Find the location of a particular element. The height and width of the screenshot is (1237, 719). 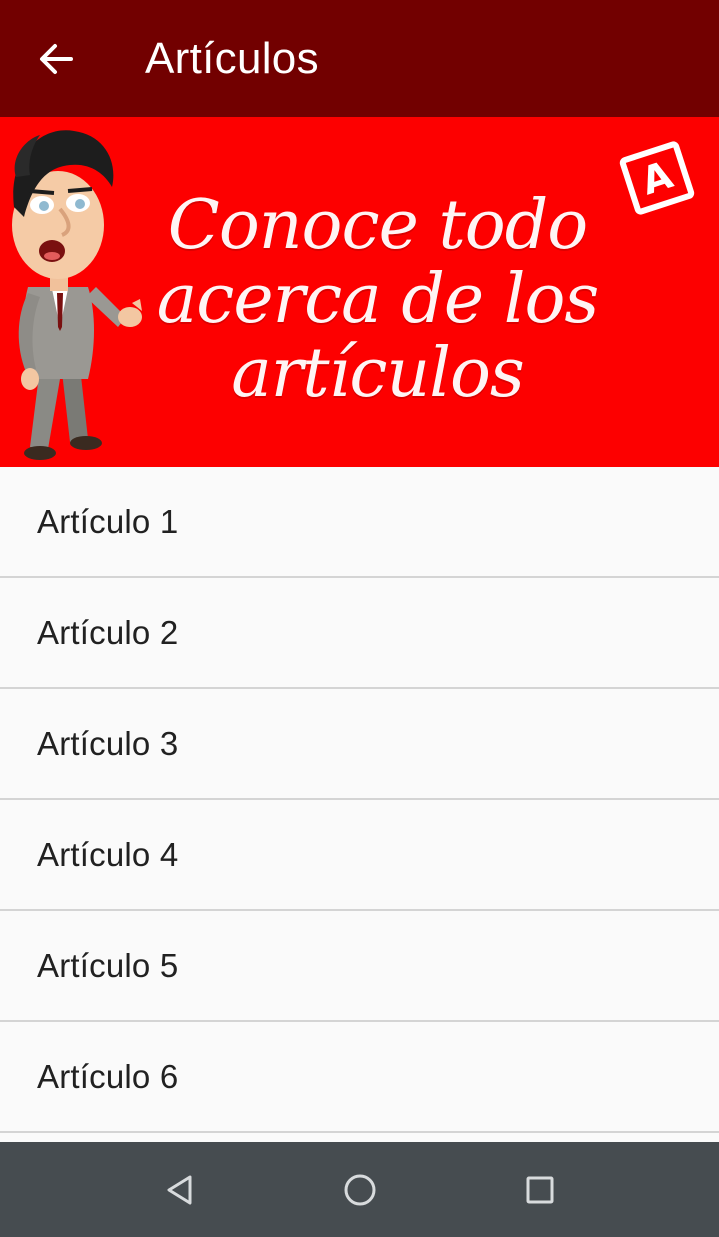

list-item-articulo-6: Artículo 6 is located at coordinates (359, 1077).